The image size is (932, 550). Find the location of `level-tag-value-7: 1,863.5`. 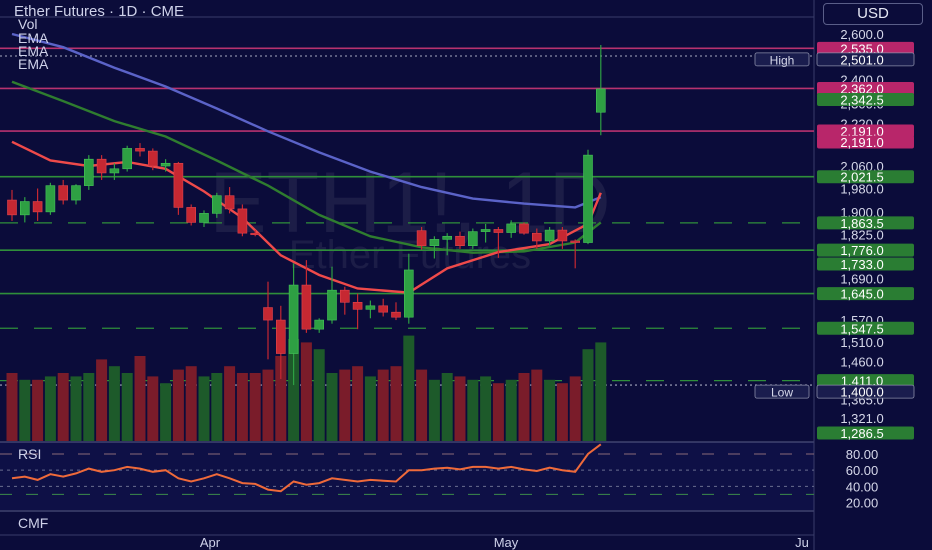

level-tag-value-7: 1,863.5 is located at coordinates (861, 223).